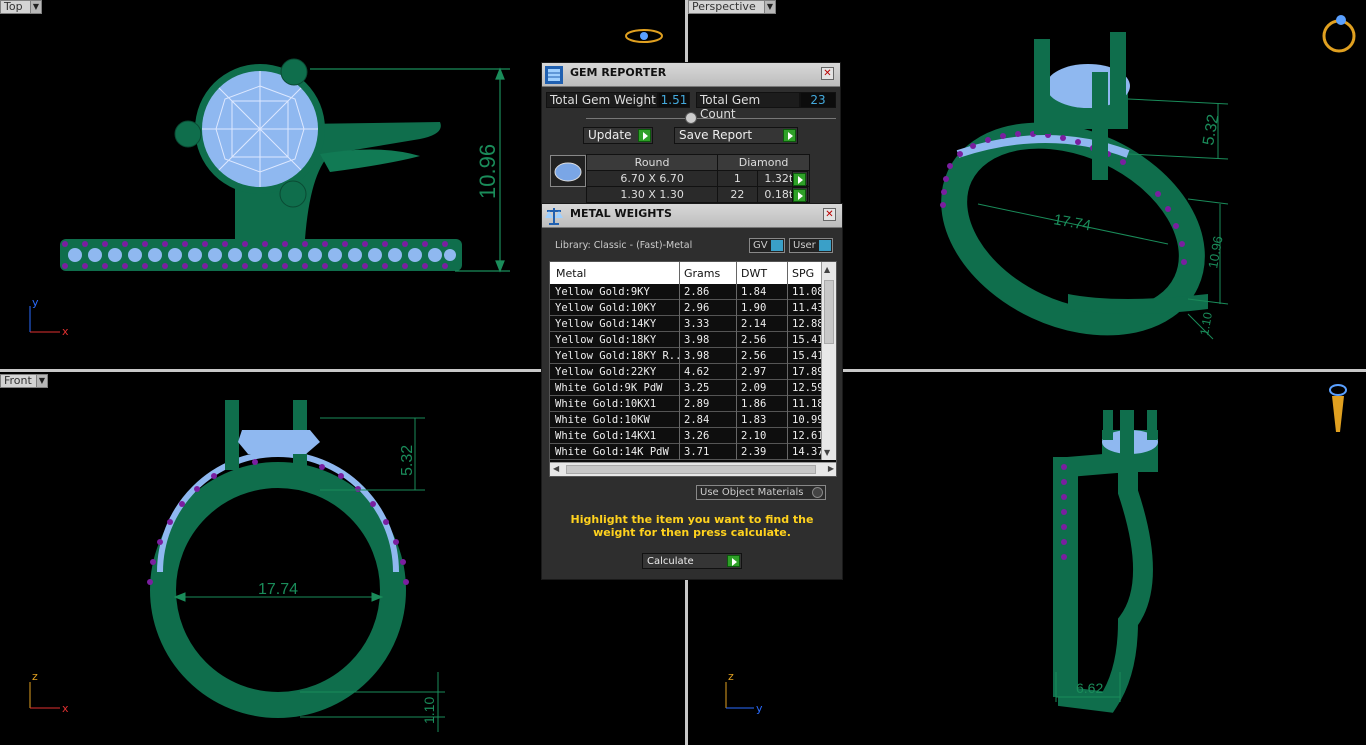 This screenshot has width=1366, height=745. What do you see at coordinates (13, 6) in the screenshot?
I see `viewport-top-label: Top` at bounding box center [13, 6].